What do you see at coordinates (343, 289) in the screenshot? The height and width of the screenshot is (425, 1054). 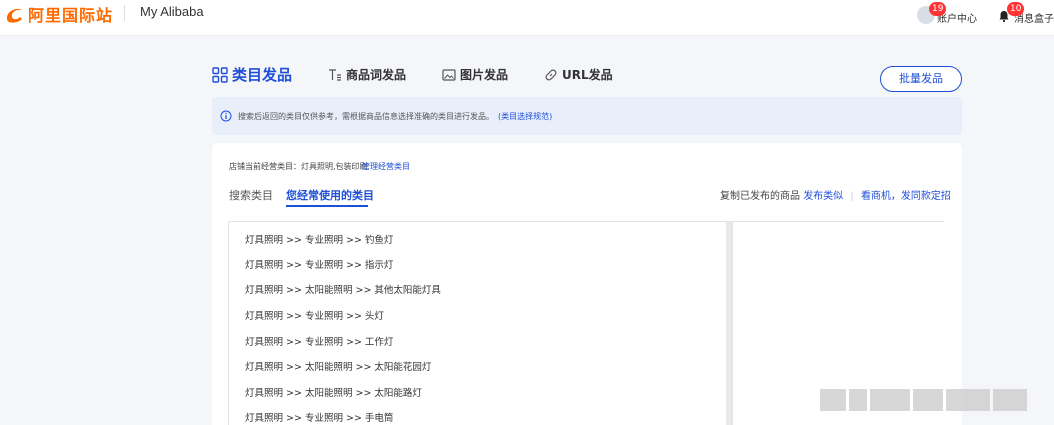 I see `list-item: 灯具照明 >> 太阳能照明 >> 其他太阳能灯具` at bounding box center [343, 289].